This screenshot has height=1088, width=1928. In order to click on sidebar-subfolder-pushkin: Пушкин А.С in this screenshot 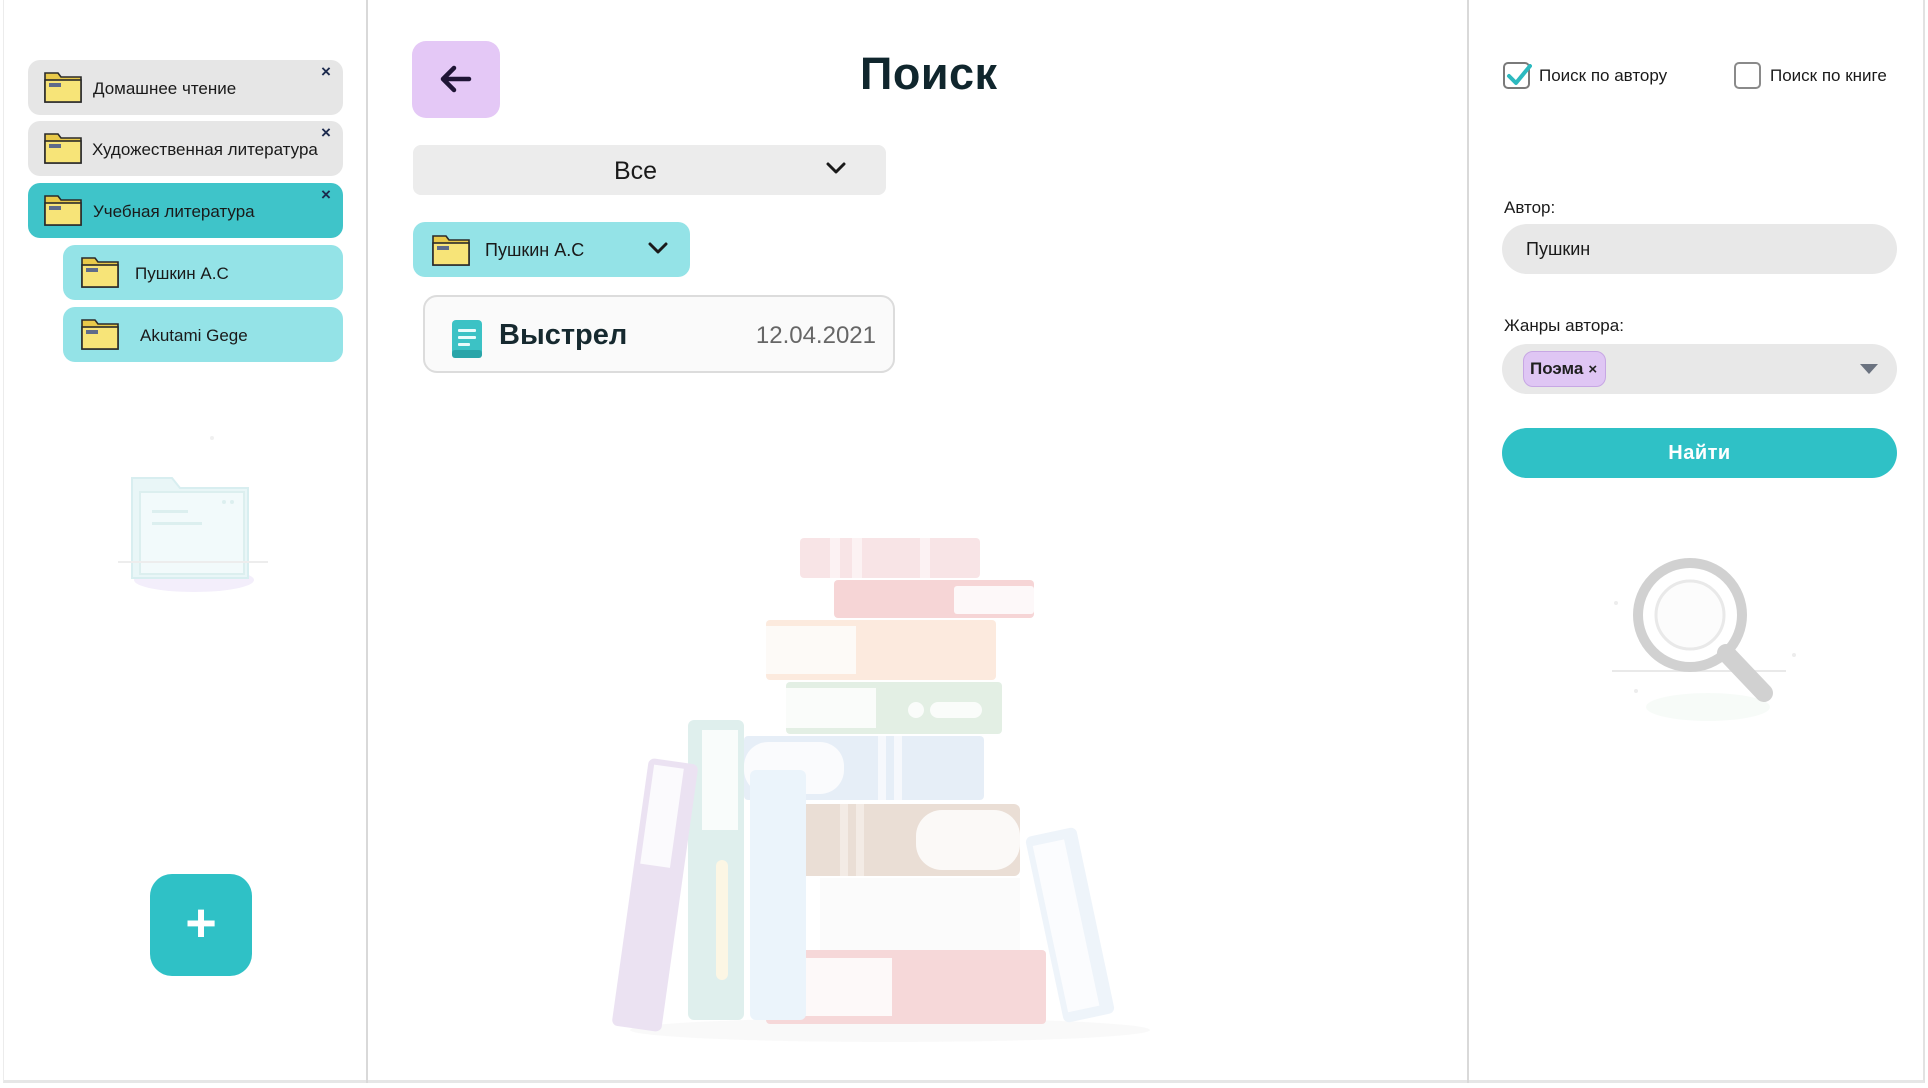, I will do `click(203, 272)`.